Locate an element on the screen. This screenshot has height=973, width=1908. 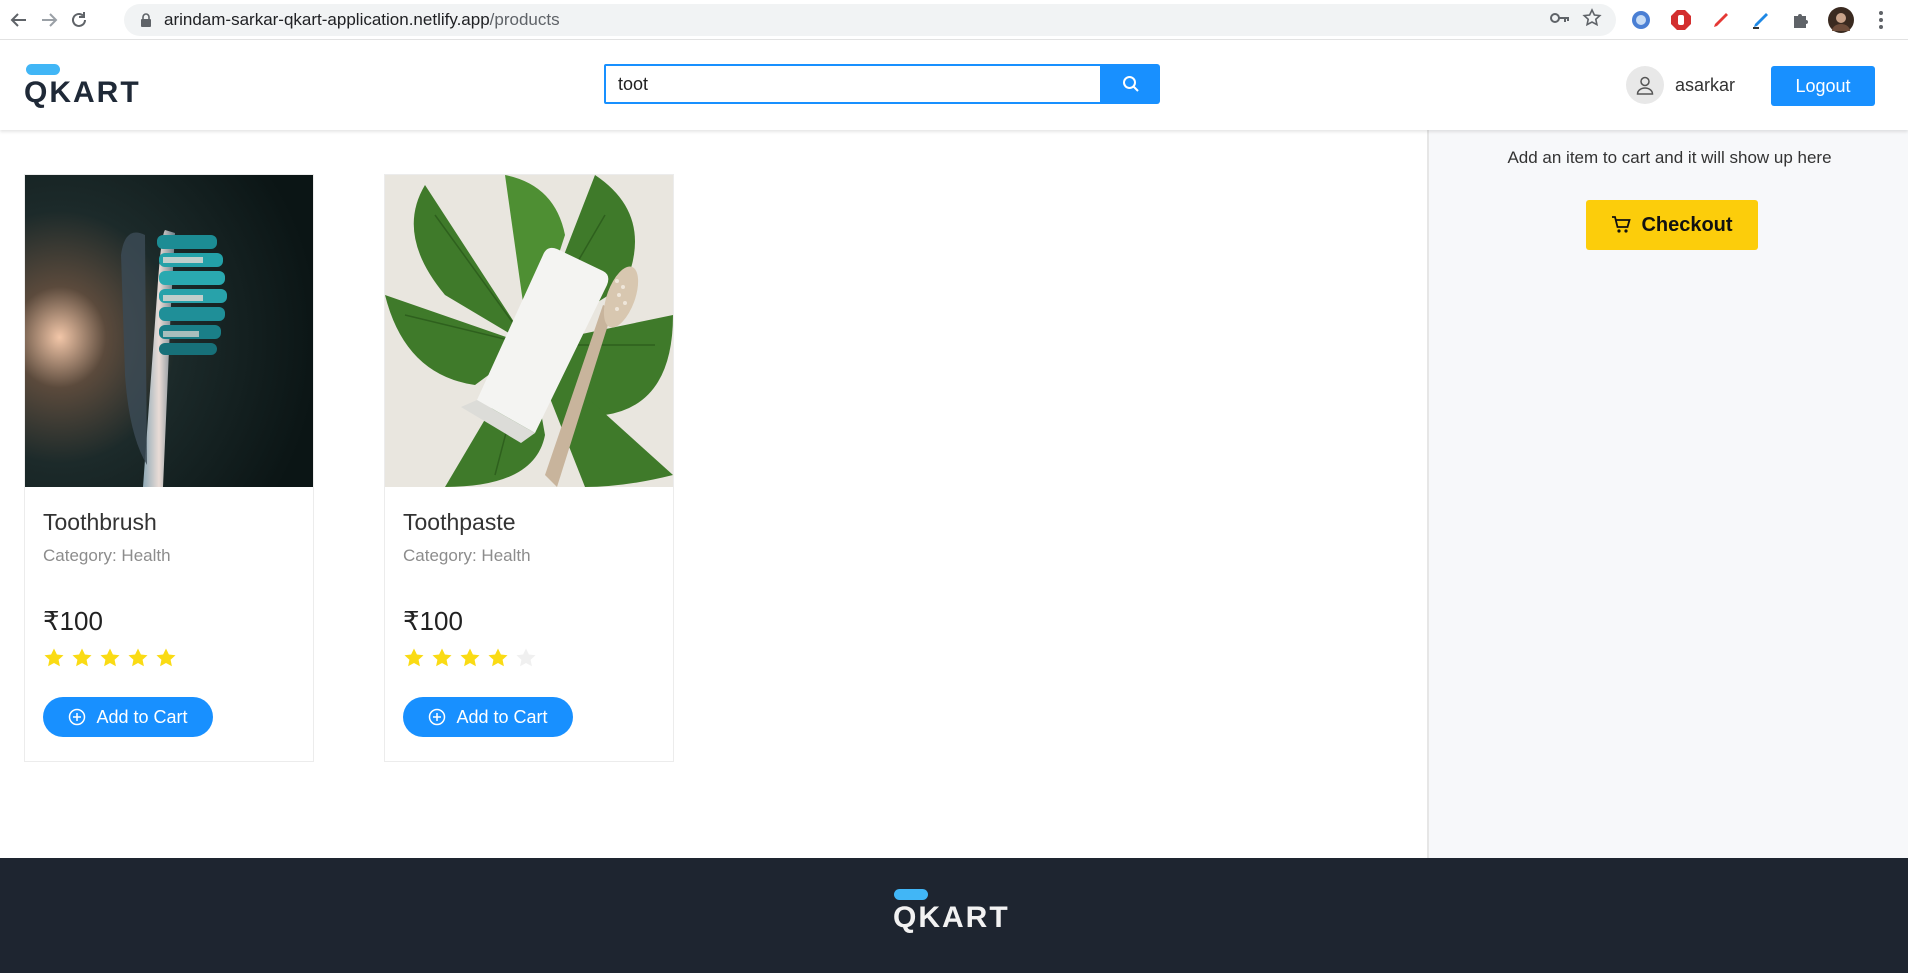
checkout-button: Checkout is located at coordinates (1672, 225).